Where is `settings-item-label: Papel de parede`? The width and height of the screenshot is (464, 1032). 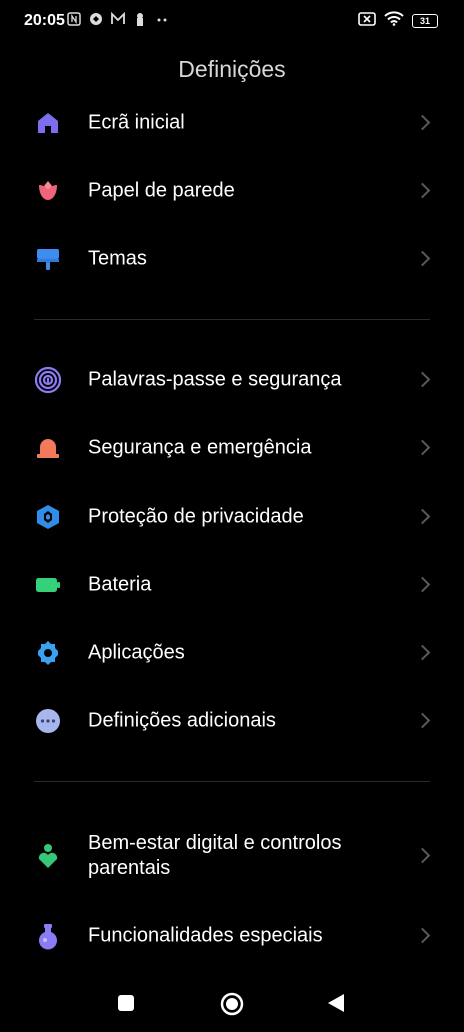
settings-item-label: Papel de parede is located at coordinates (161, 190).